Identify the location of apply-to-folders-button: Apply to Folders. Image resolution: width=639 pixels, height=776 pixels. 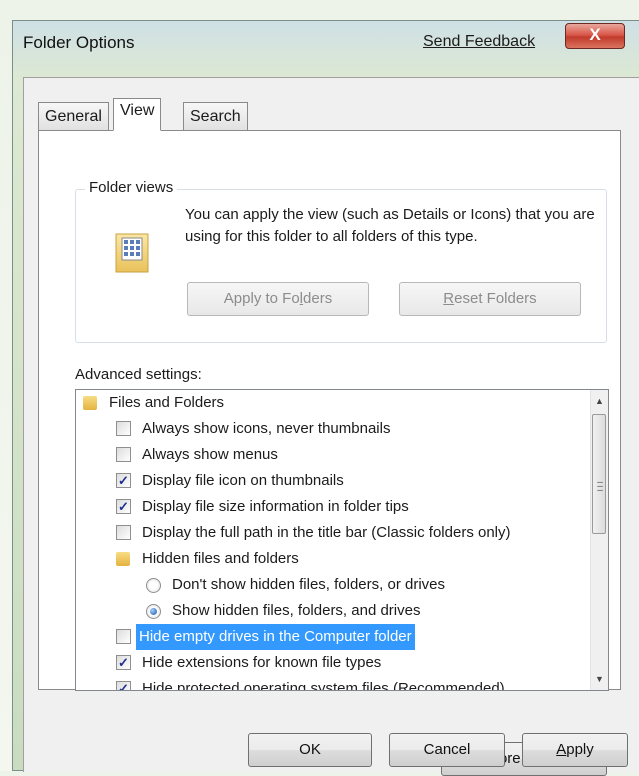
(278, 299).